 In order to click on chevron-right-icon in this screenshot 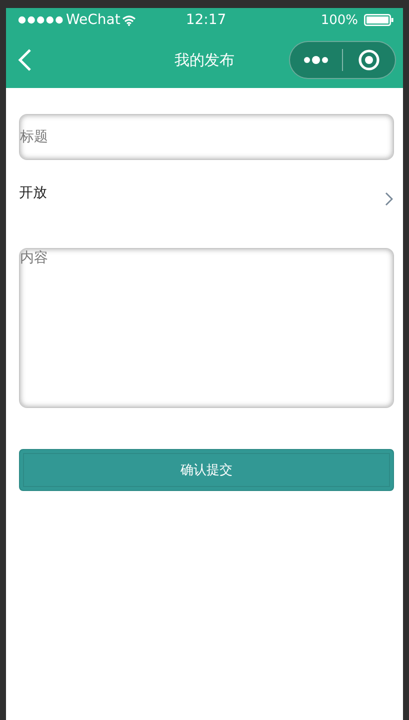, I will do `click(389, 199)`.